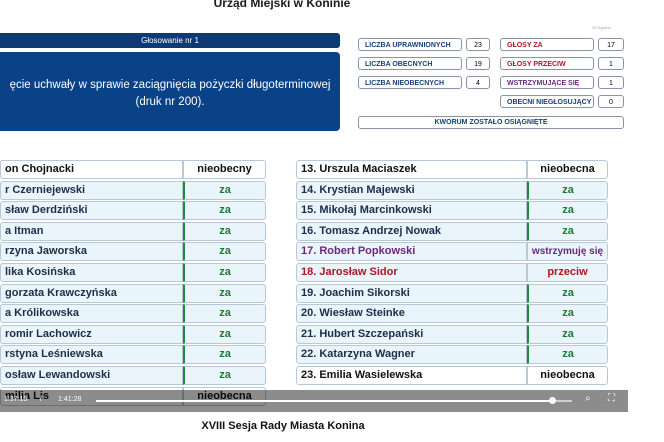  What do you see at coordinates (411, 293) in the screenshot?
I see `councillor-name: 19. Joachim Sikorski` at bounding box center [411, 293].